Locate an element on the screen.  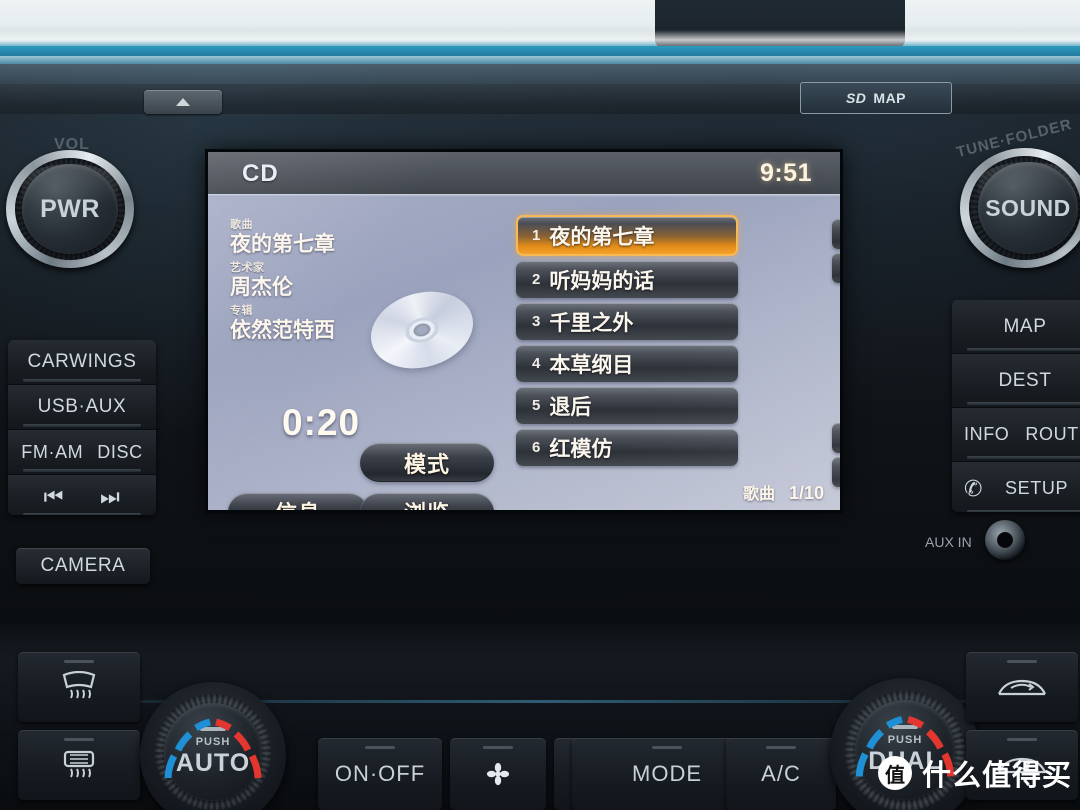
track-number: 5 is located at coordinates (536, 405).